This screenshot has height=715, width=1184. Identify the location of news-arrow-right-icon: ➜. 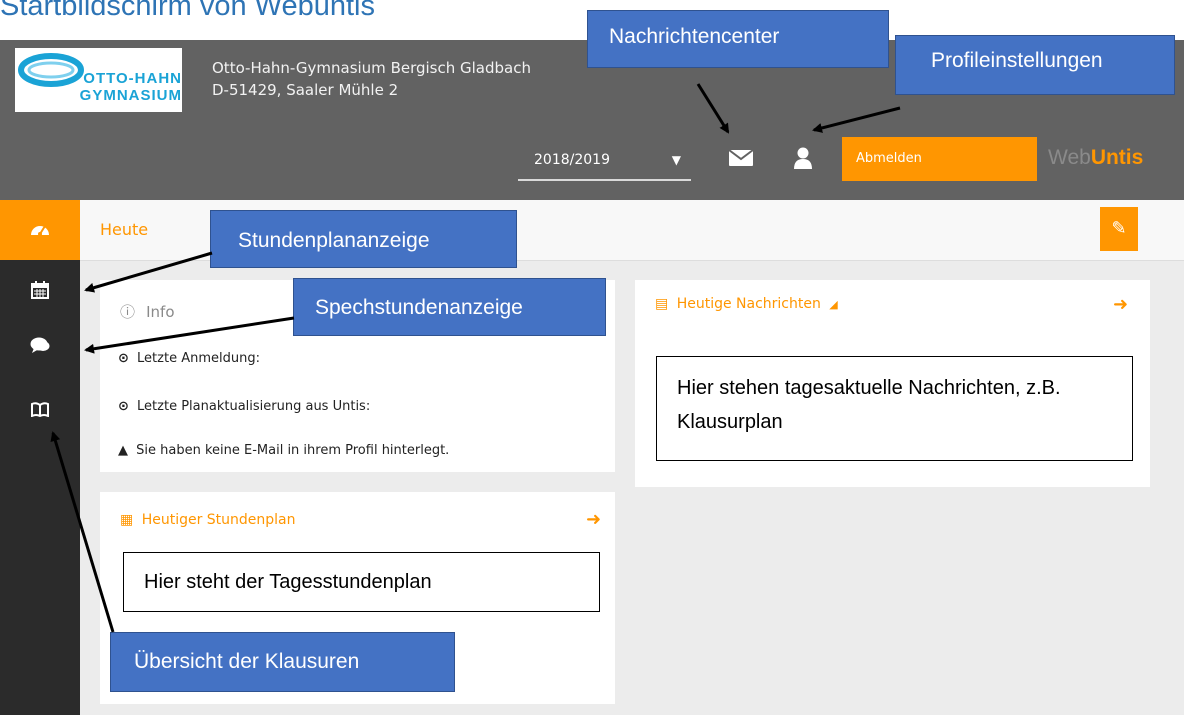
(1120, 304).